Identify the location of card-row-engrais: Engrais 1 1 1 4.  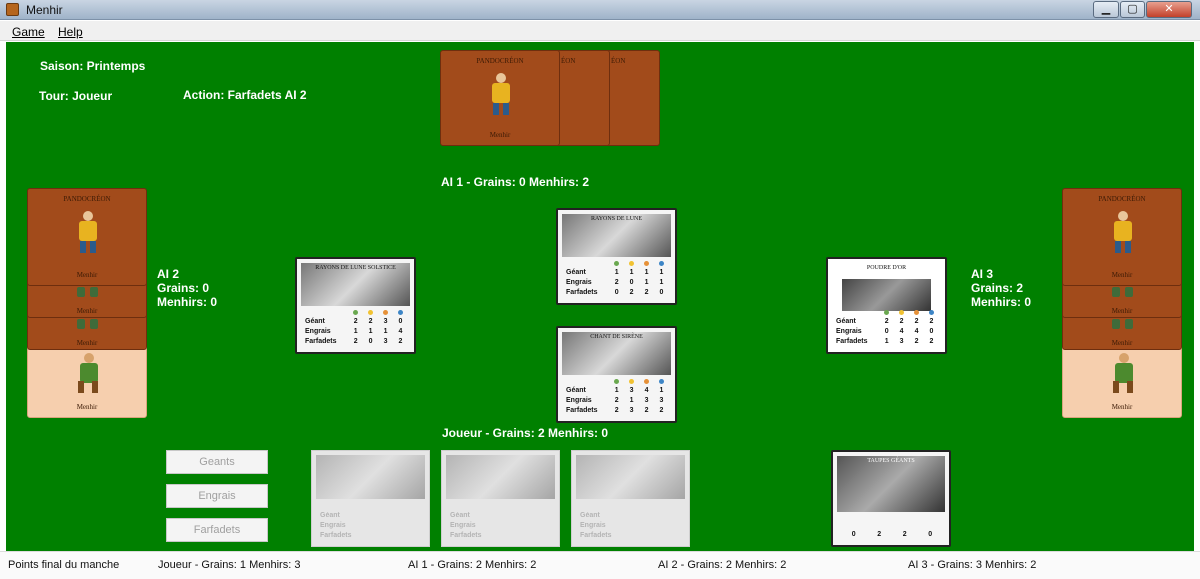
(354, 331).